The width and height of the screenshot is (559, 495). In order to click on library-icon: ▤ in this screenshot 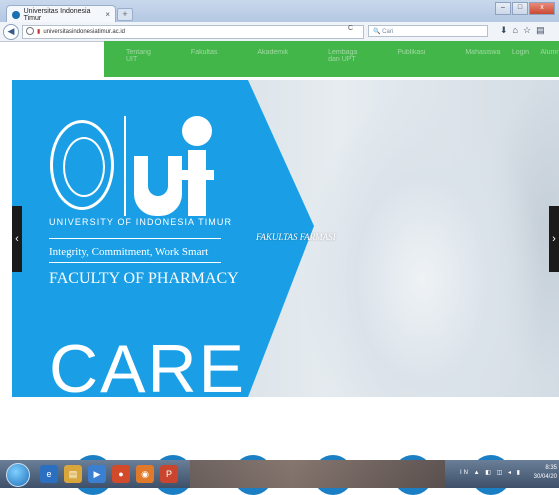, I will do `click(540, 30)`.